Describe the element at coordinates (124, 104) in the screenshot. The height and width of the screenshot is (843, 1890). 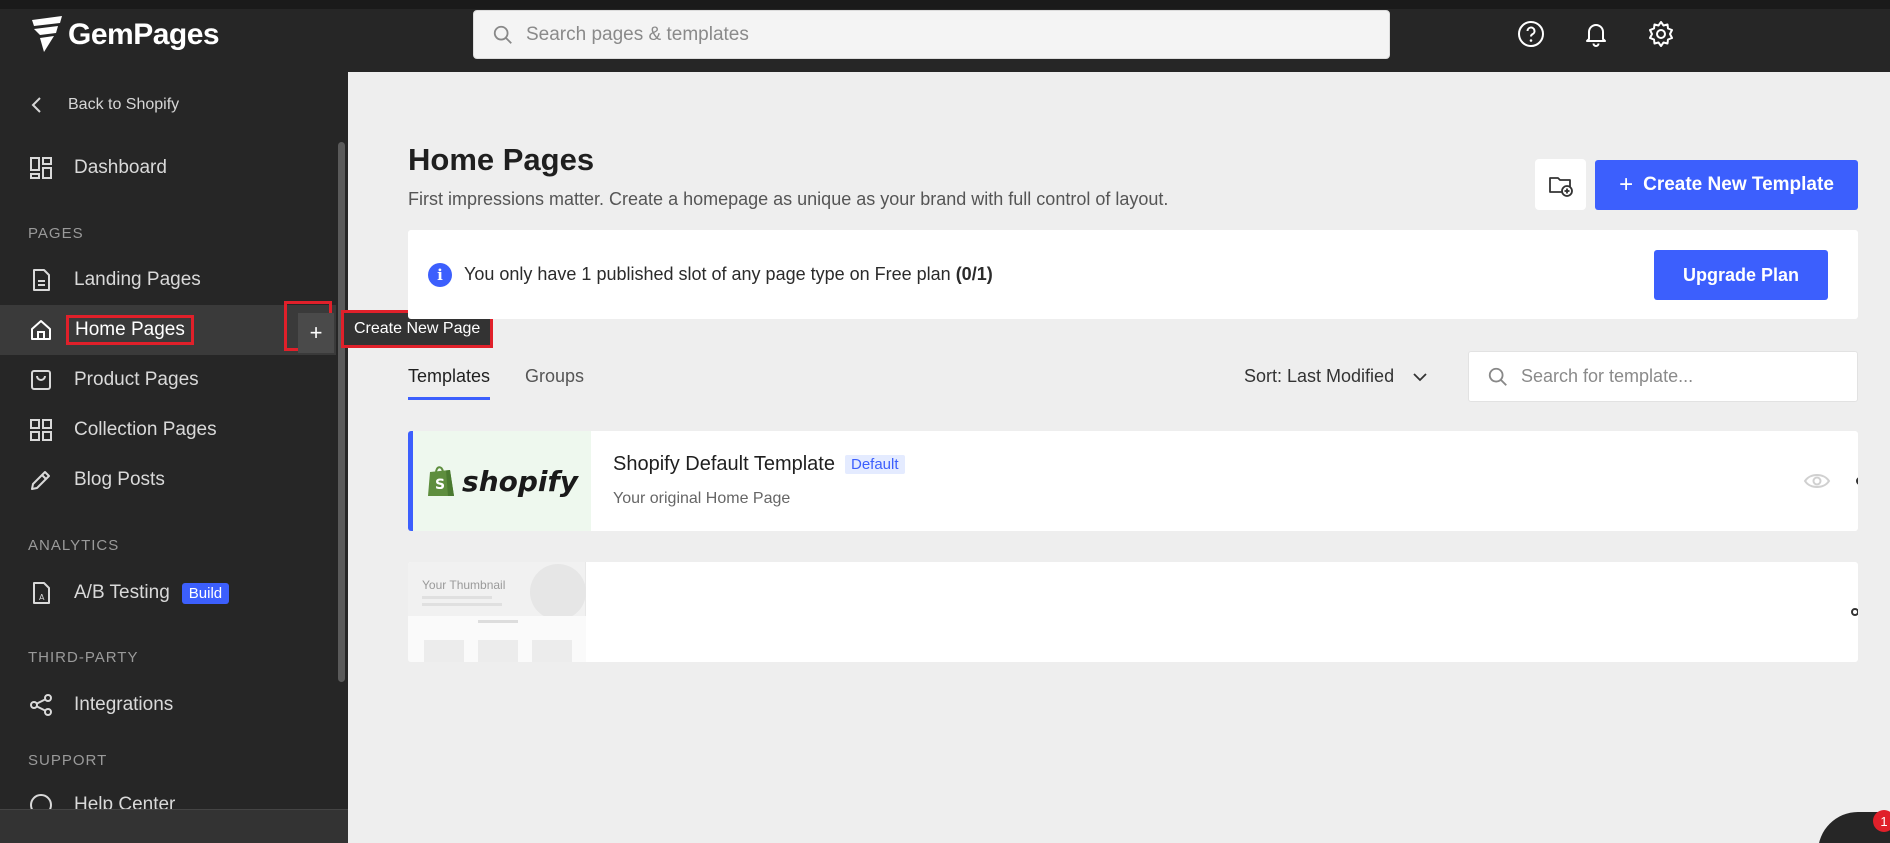
I see `back-label: Back to Shopify` at that location.